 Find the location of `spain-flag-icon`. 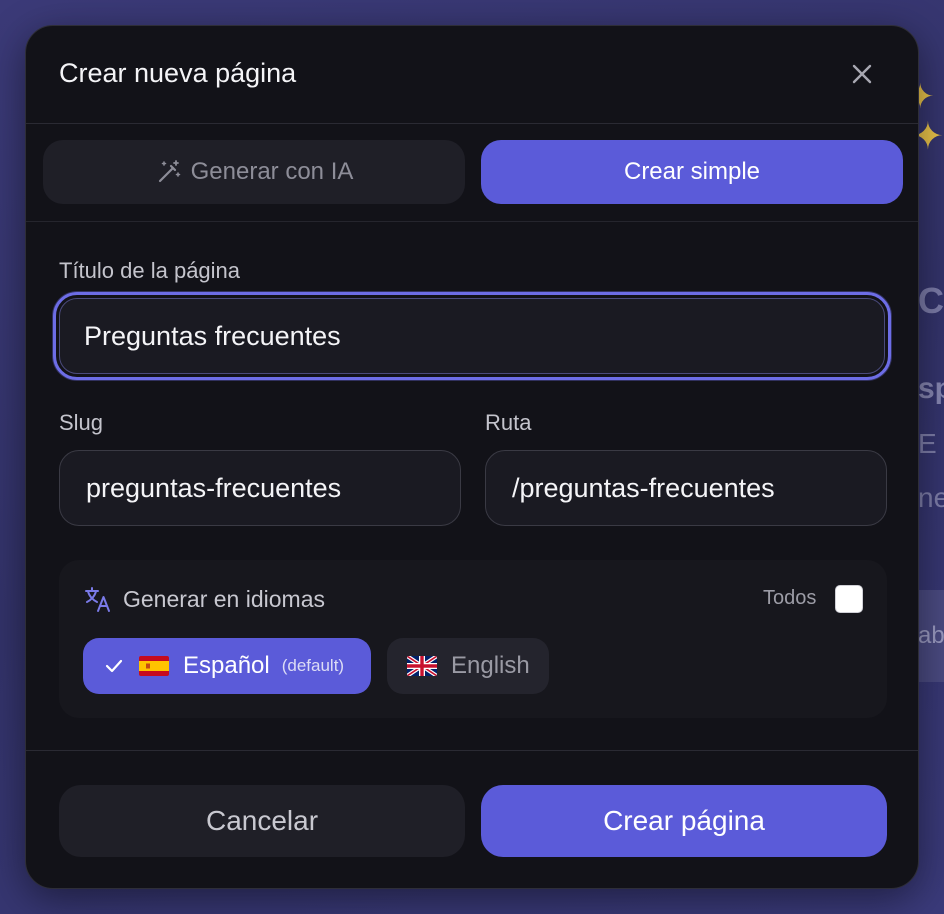

spain-flag-icon is located at coordinates (154, 666).